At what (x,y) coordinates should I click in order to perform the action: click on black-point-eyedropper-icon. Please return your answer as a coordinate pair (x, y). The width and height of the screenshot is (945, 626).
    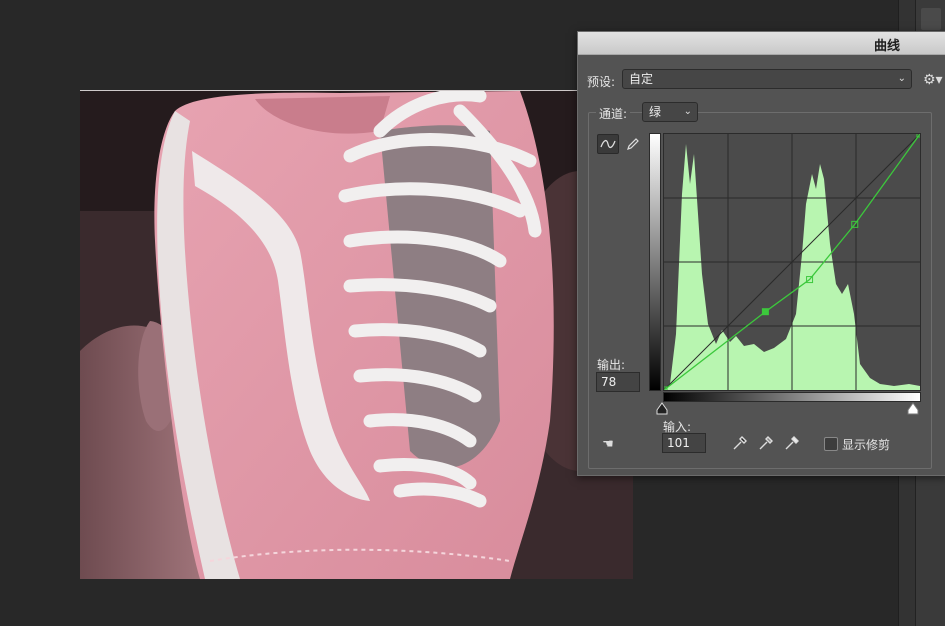
    Looking at the image, I should click on (740, 444).